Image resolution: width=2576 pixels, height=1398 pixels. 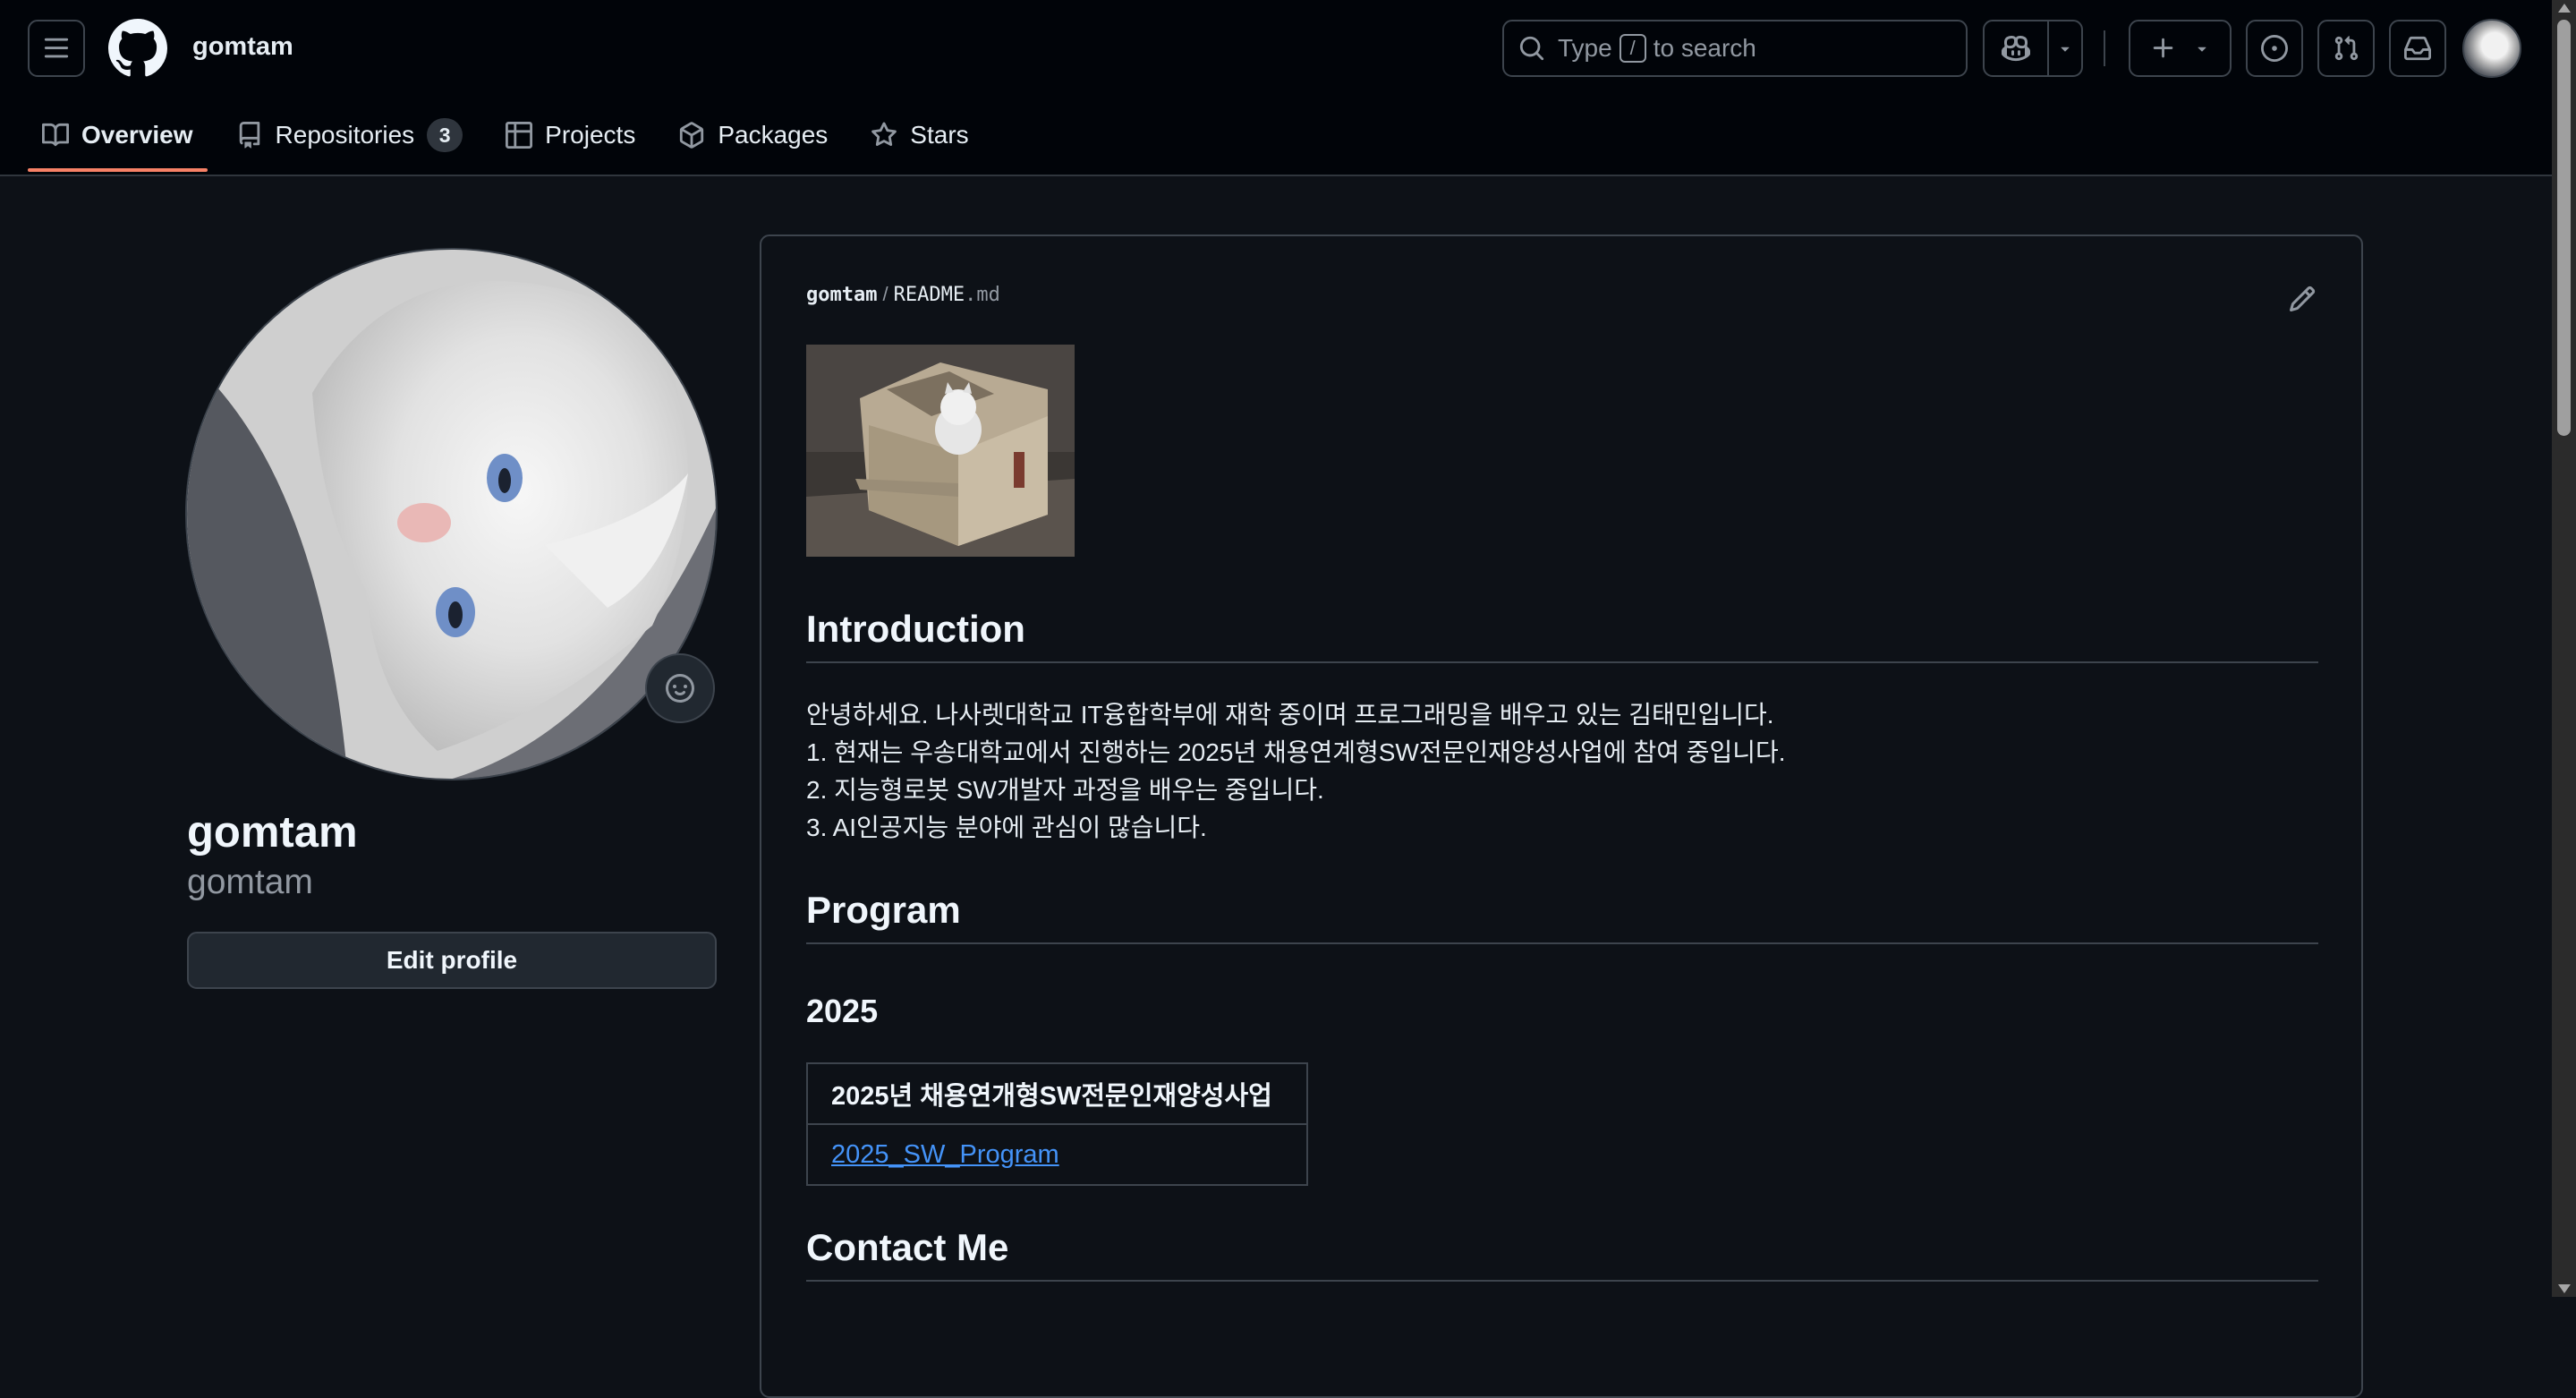 What do you see at coordinates (519, 135) in the screenshot?
I see `table-icon` at bounding box center [519, 135].